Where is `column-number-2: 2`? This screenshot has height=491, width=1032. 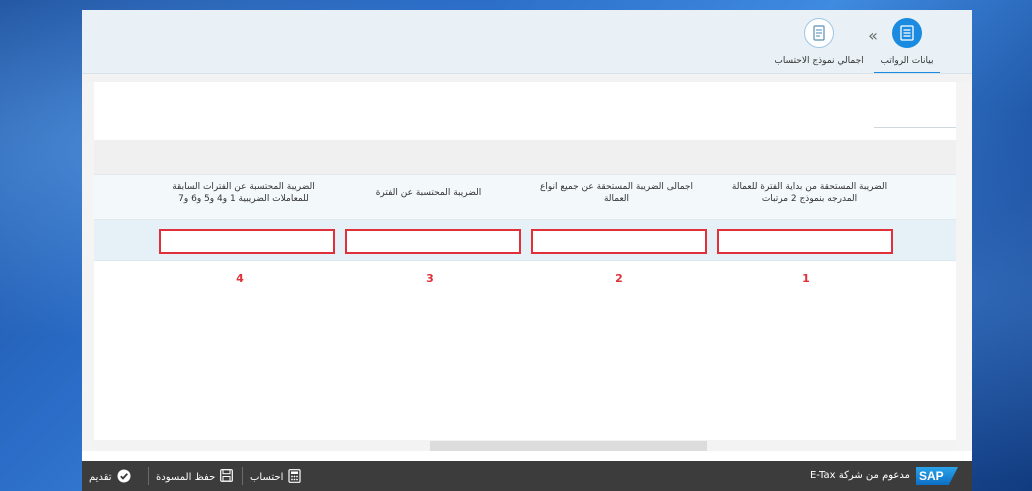 column-number-2: 2 is located at coordinates (619, 278).